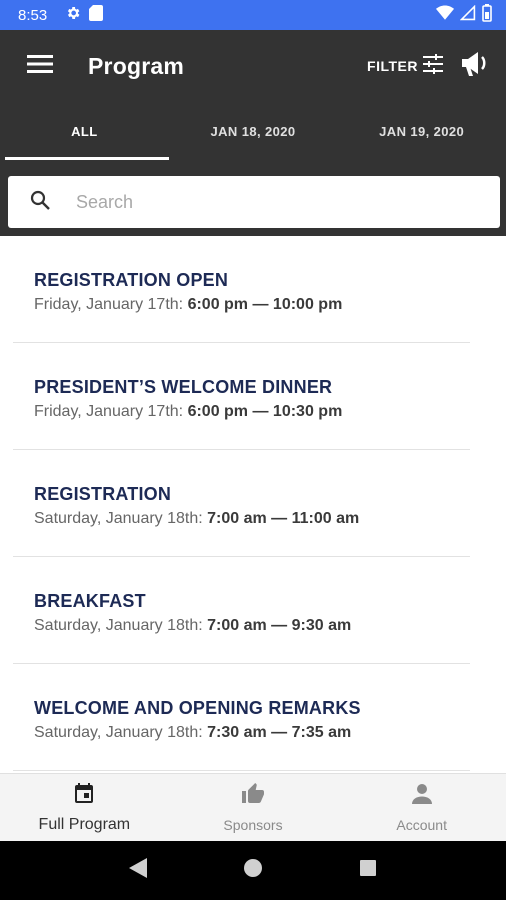  Describe the element at coordinates (467, 15) in the screenshot. I see `signal-icon` at that location.